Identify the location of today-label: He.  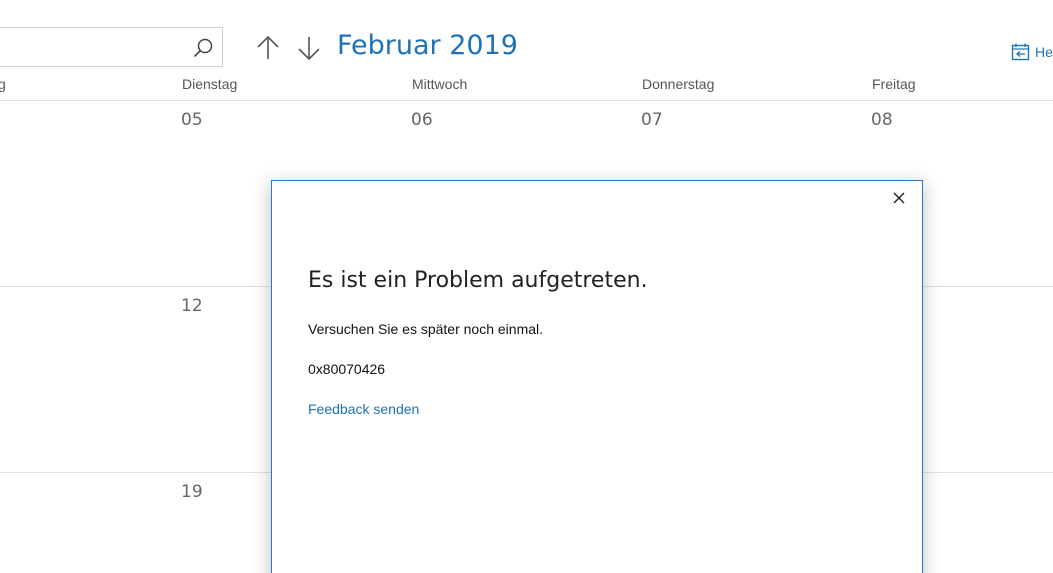
(1044, 52).